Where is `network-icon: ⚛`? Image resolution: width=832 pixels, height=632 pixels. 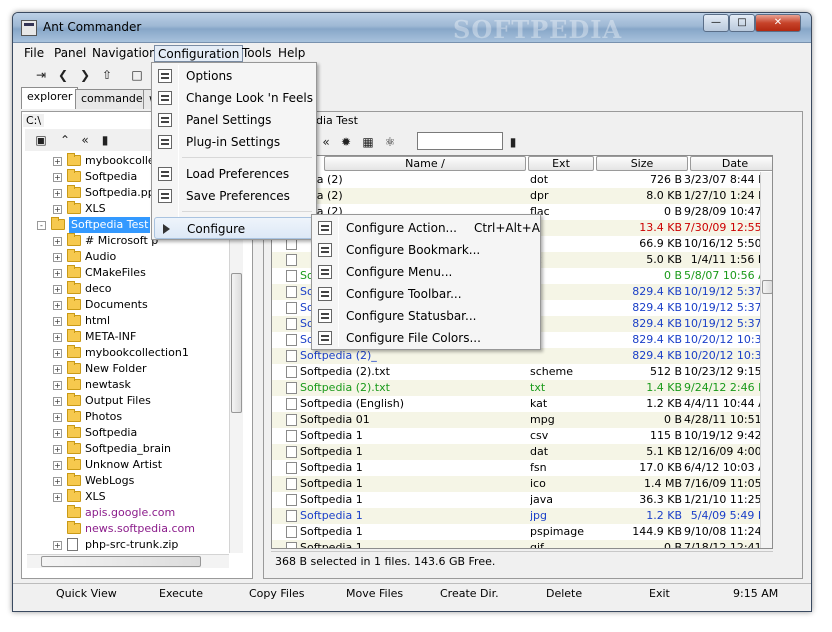 network-icon: ⚛ is located at coordinates (390, 142).